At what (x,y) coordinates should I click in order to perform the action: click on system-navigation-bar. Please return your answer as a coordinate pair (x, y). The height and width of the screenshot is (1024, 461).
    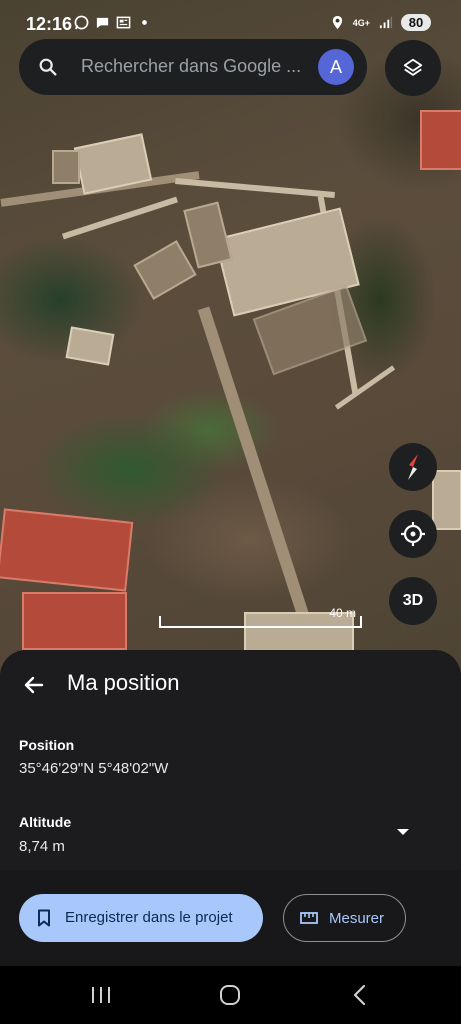
    Looking at the image, I should click on (230, 995).